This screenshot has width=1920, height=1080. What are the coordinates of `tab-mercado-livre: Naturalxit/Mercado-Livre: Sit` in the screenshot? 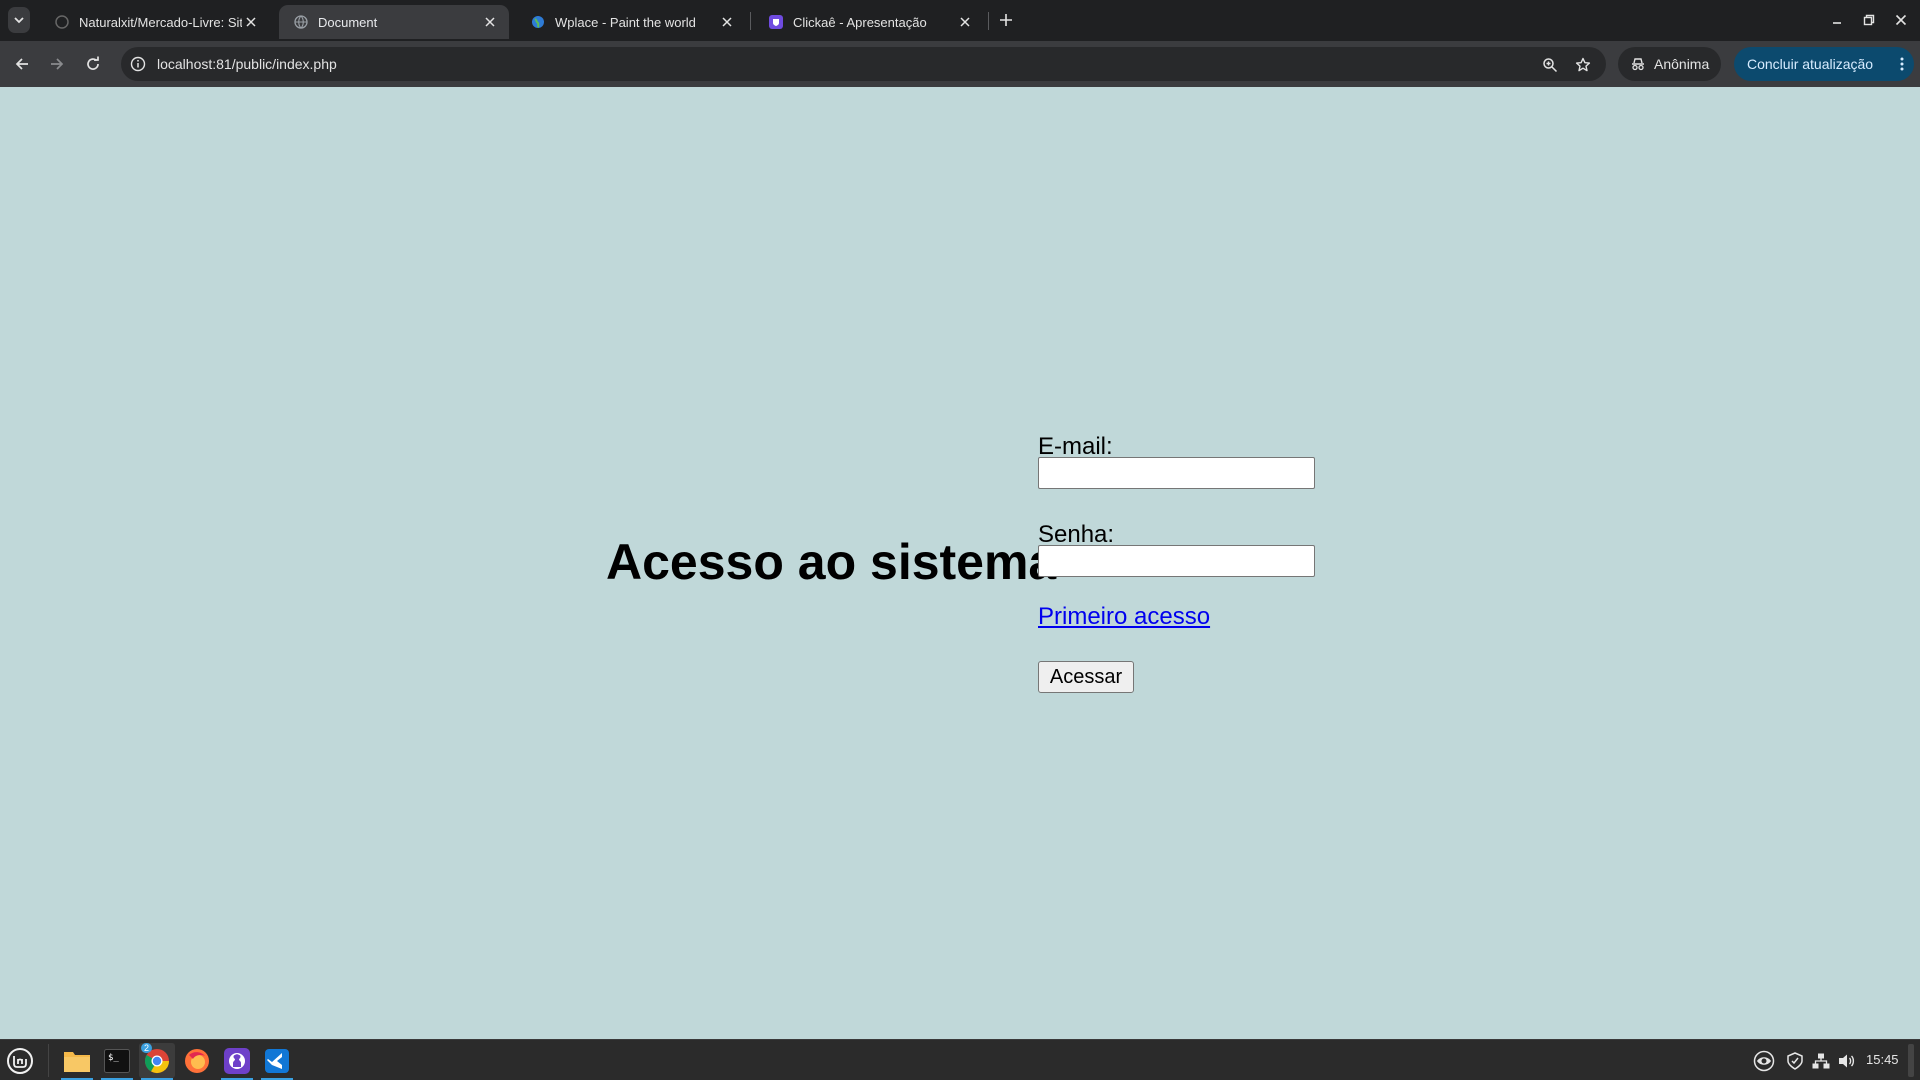 It's located at (155, 22).